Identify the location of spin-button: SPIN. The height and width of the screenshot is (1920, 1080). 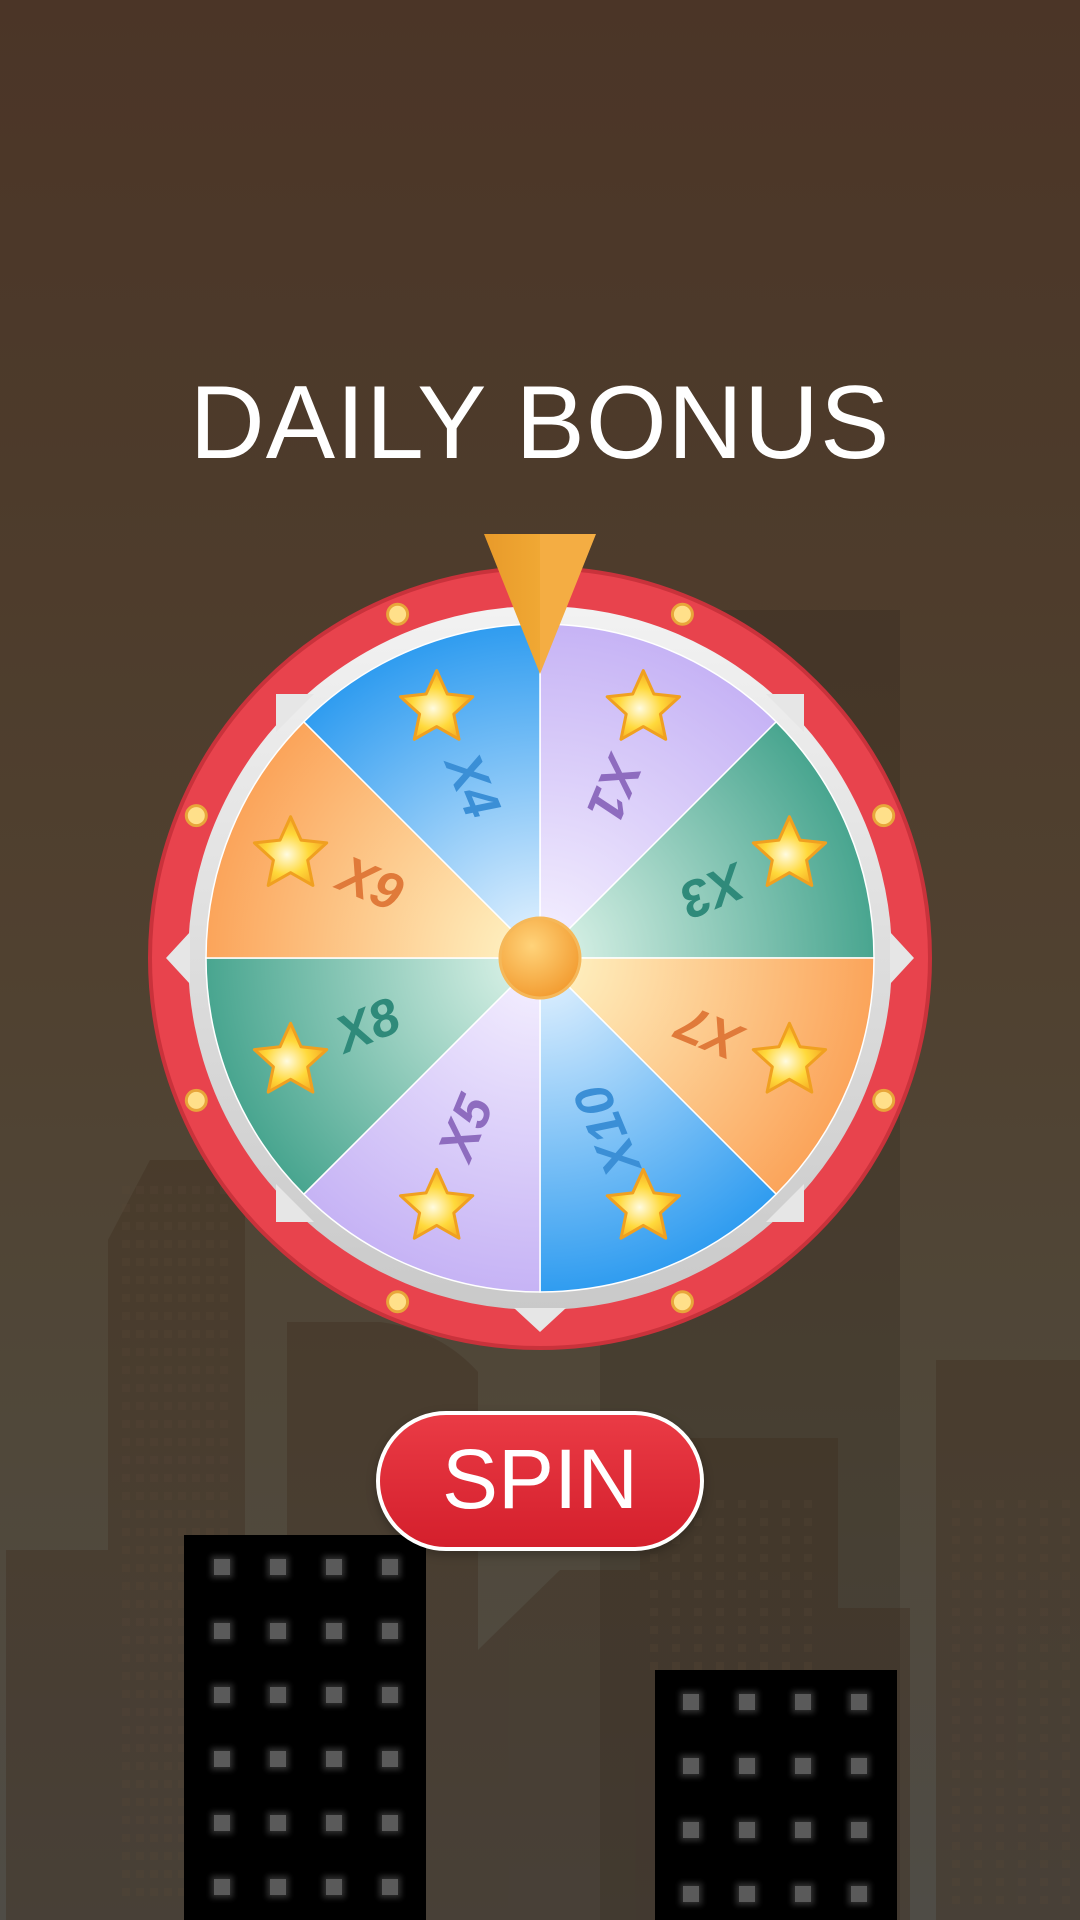
(540, 1481).